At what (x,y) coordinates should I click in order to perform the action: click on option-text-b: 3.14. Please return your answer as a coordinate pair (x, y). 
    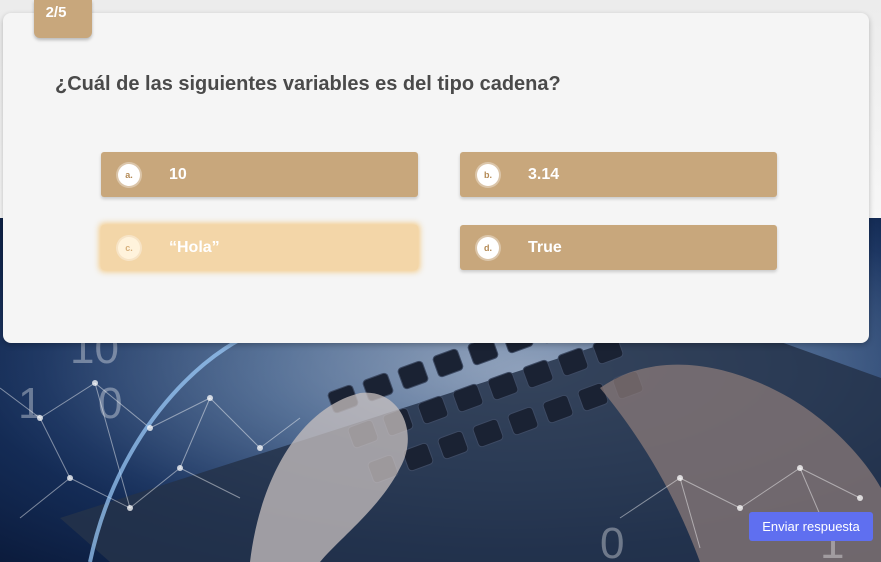
    Looking at the image, I should click on (544, 174).